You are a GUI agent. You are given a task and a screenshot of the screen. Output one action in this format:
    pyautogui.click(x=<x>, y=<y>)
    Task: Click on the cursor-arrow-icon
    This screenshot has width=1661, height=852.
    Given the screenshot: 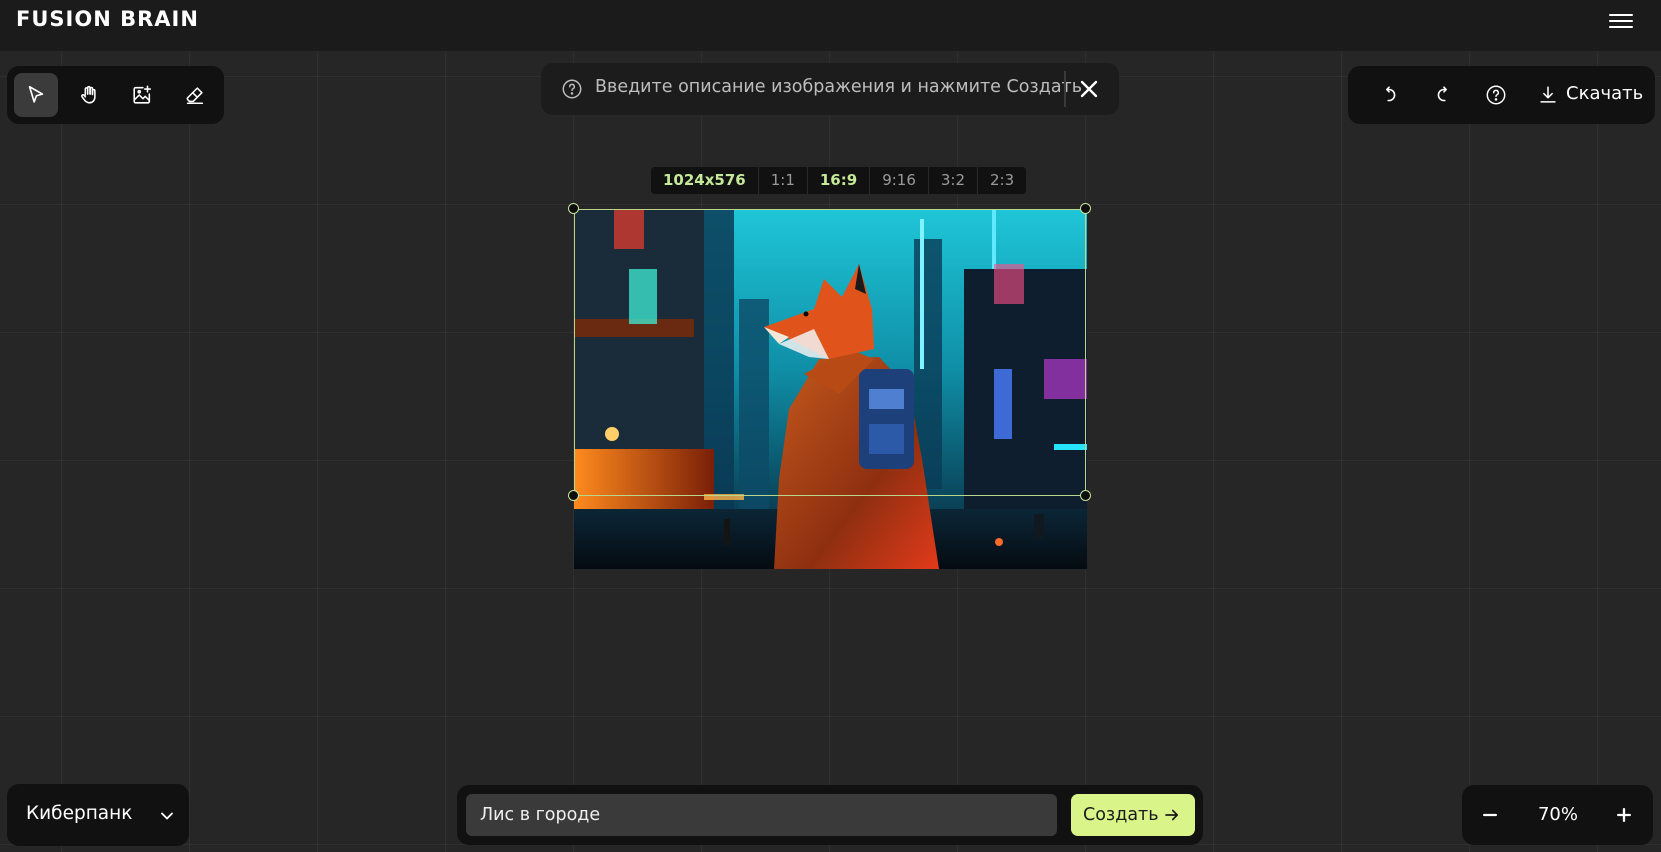 What is the action you would take?
    pyautogui.click(x=36, y=94)
    